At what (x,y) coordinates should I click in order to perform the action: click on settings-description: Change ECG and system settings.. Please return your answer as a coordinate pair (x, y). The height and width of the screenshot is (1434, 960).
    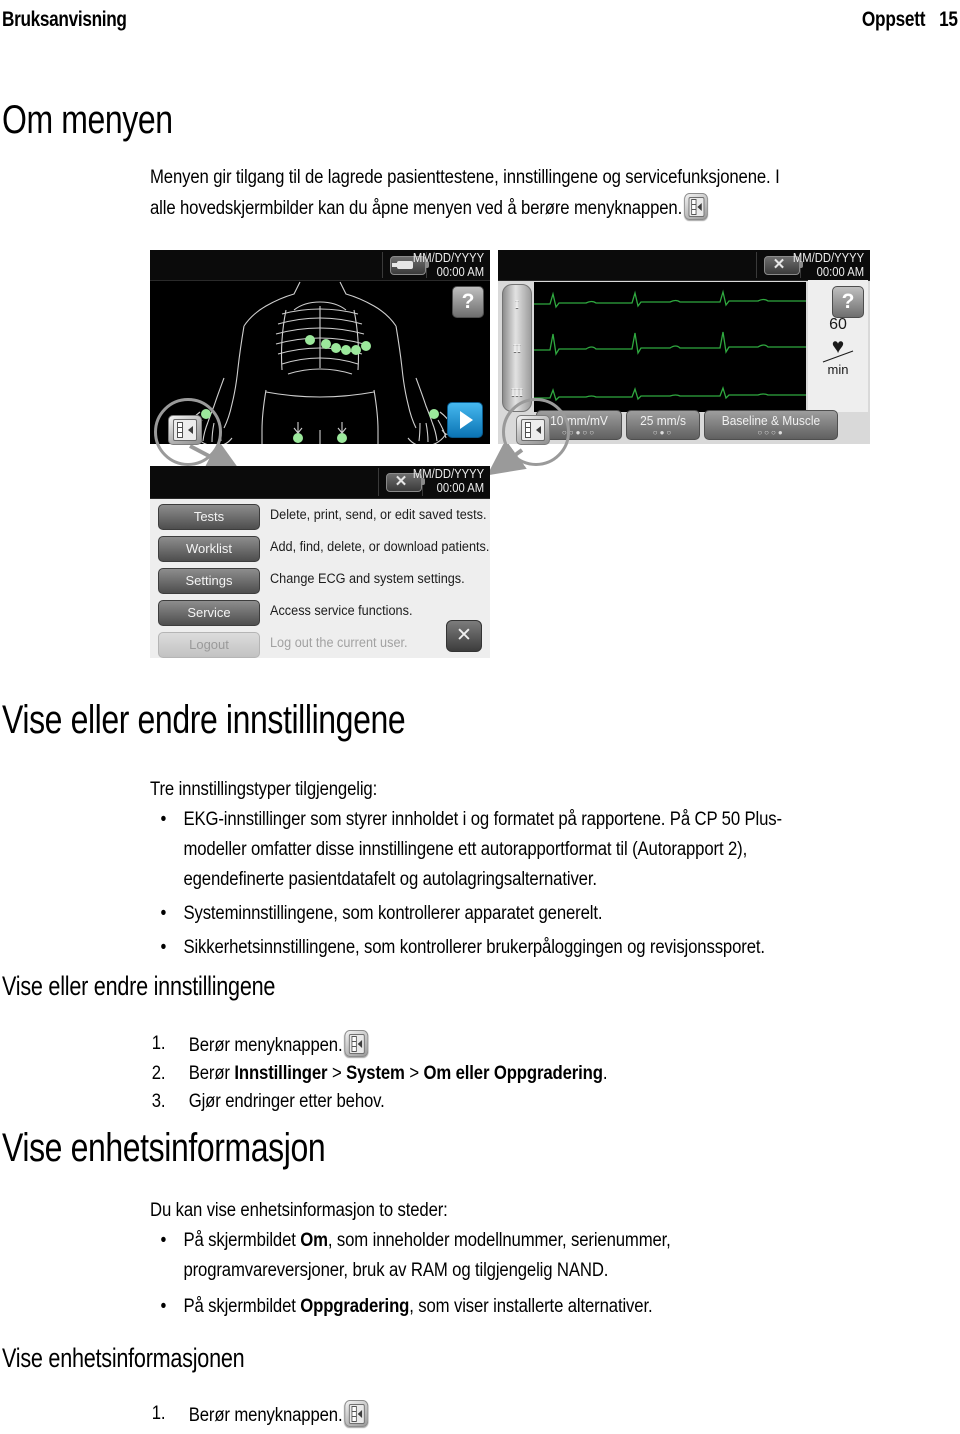
    Looking at the image, I should click on (367, 578).